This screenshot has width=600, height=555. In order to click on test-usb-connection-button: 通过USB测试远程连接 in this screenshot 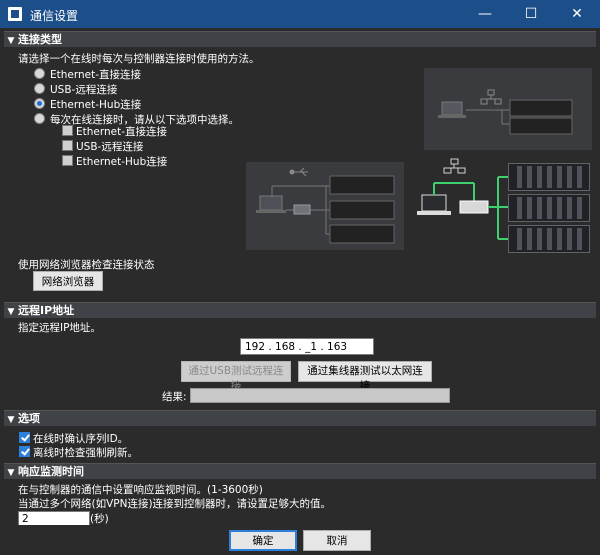, I will do `click(236, 376)`.